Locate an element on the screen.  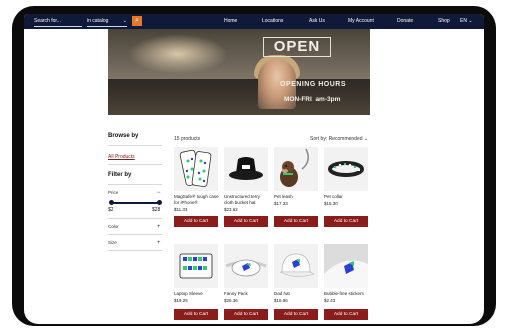
product-name: Unstructured terry cloth bucket hat is located at coordinates (247, 199).